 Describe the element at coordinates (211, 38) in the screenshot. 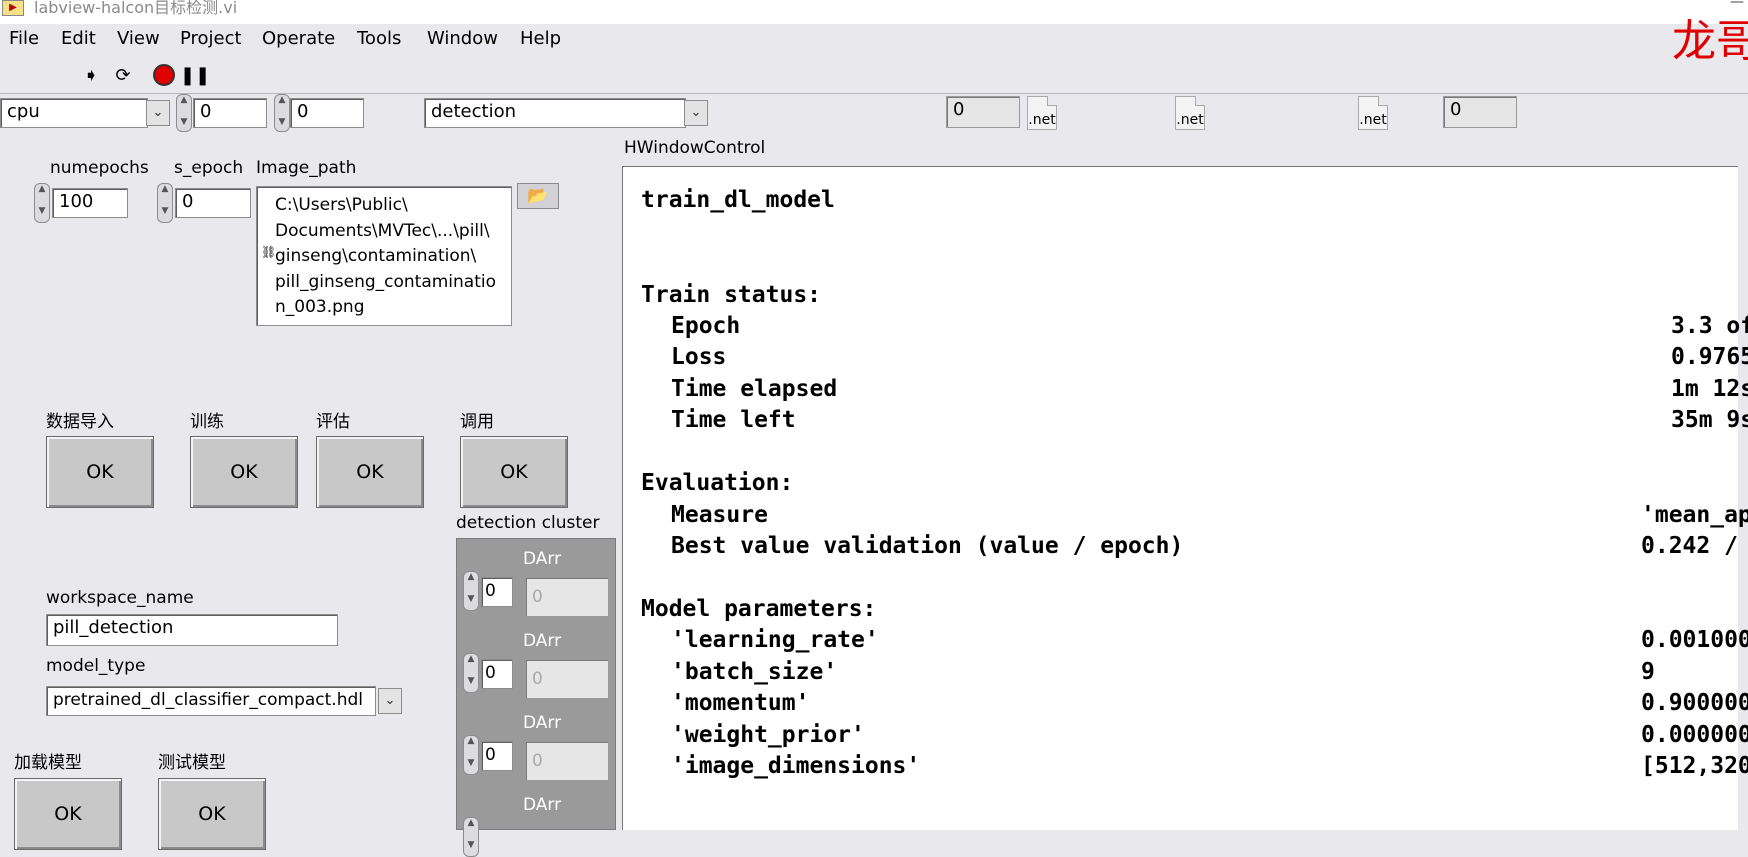

I see `menu-project: Project` at that location.